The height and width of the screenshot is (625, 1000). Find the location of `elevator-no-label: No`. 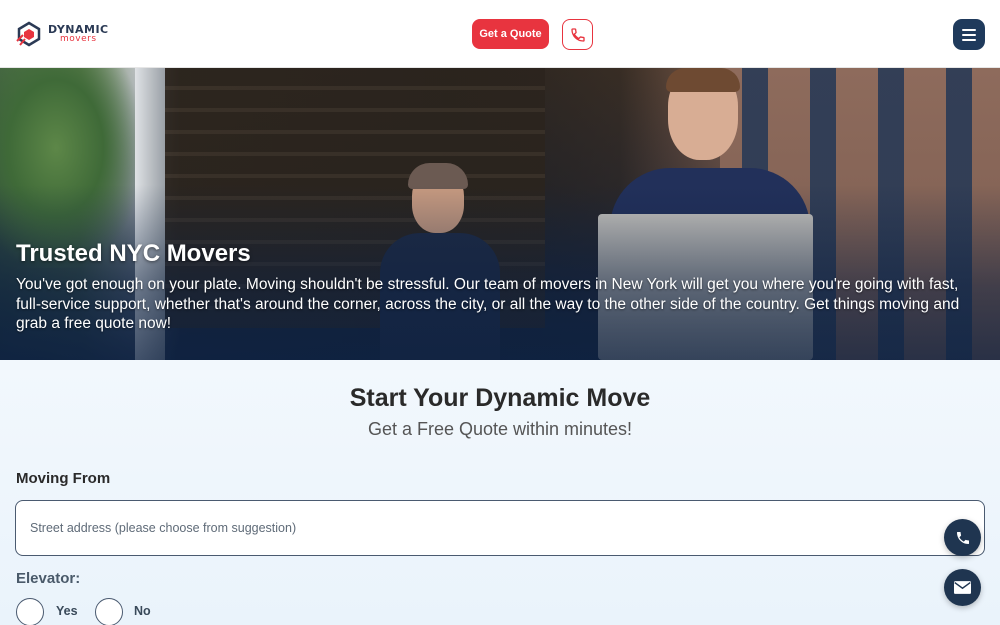

elevator-no-label: No is located at coordinates (142, 611).